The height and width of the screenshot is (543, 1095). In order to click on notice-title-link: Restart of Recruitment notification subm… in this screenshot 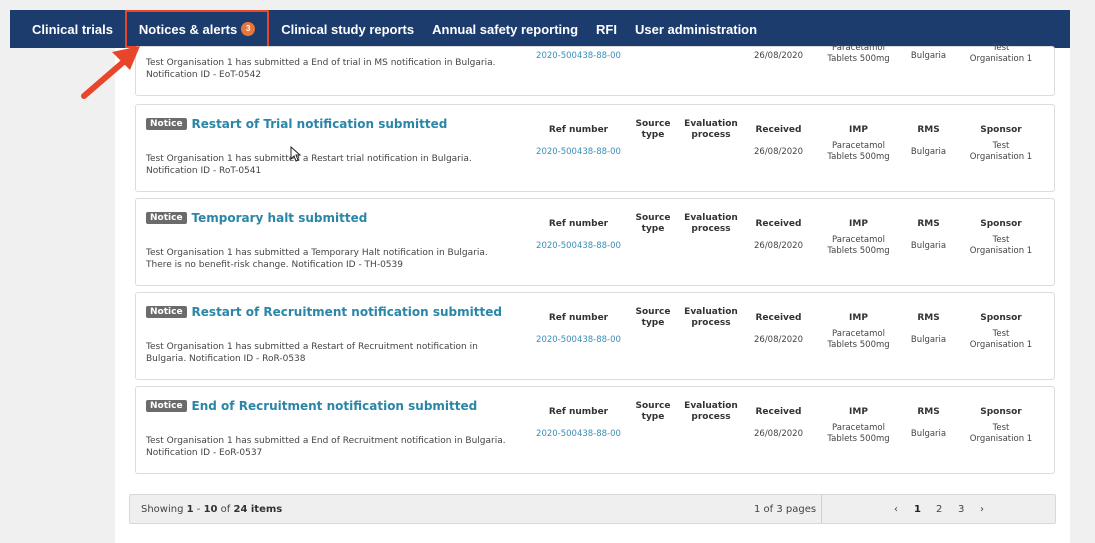, I will do `click(347, 312)`.